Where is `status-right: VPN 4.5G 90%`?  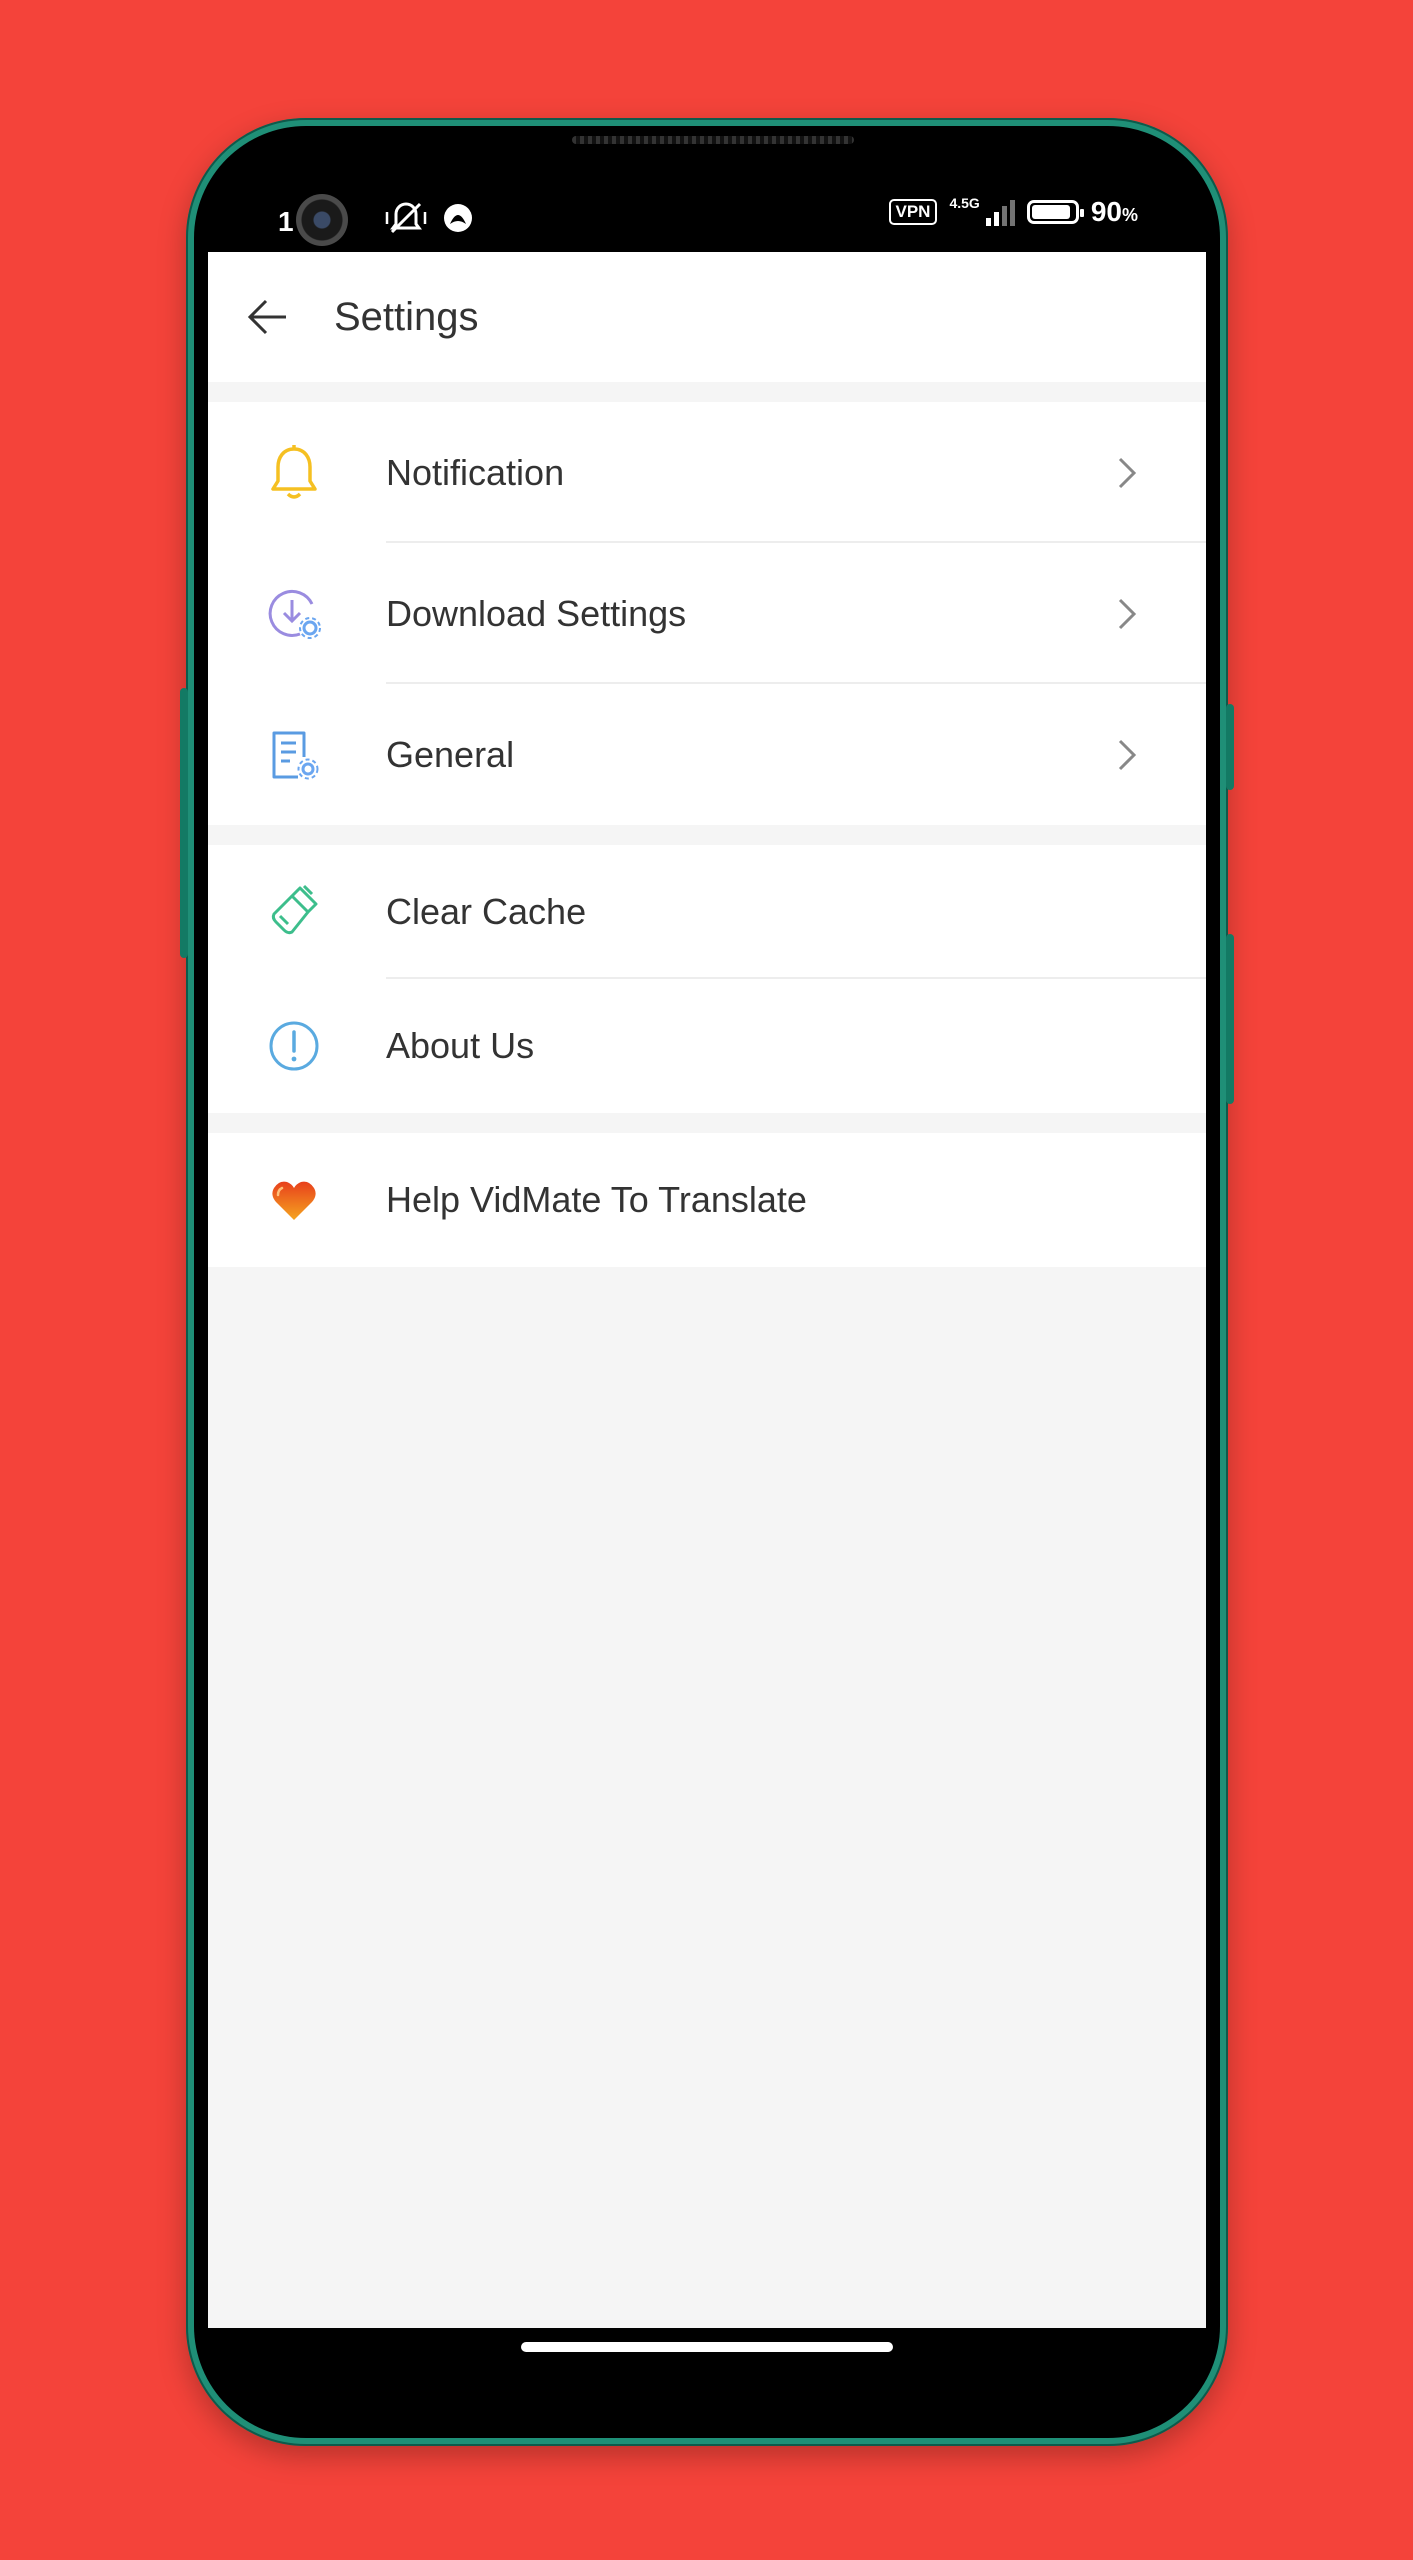 status-right: VPN 4.5G 90% is located at coordinates (1013, 211).